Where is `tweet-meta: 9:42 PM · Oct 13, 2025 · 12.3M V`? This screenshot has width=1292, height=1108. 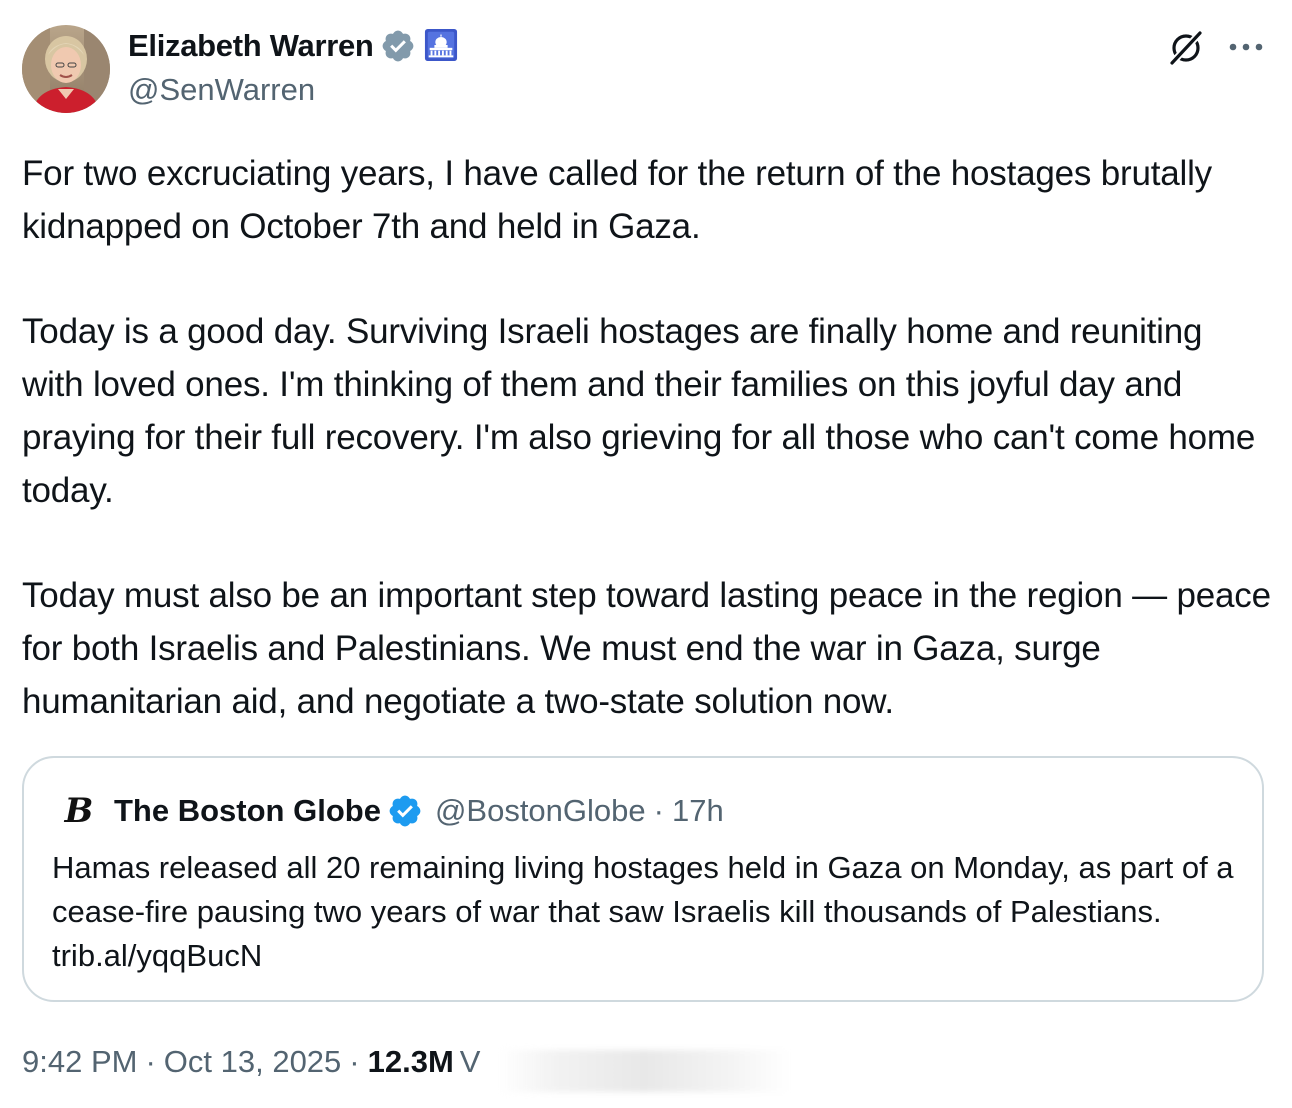
tweet-meta: 9:42 PM · Oct 13, 2025 · 12.3M V is located at coordinates (251, 1062).